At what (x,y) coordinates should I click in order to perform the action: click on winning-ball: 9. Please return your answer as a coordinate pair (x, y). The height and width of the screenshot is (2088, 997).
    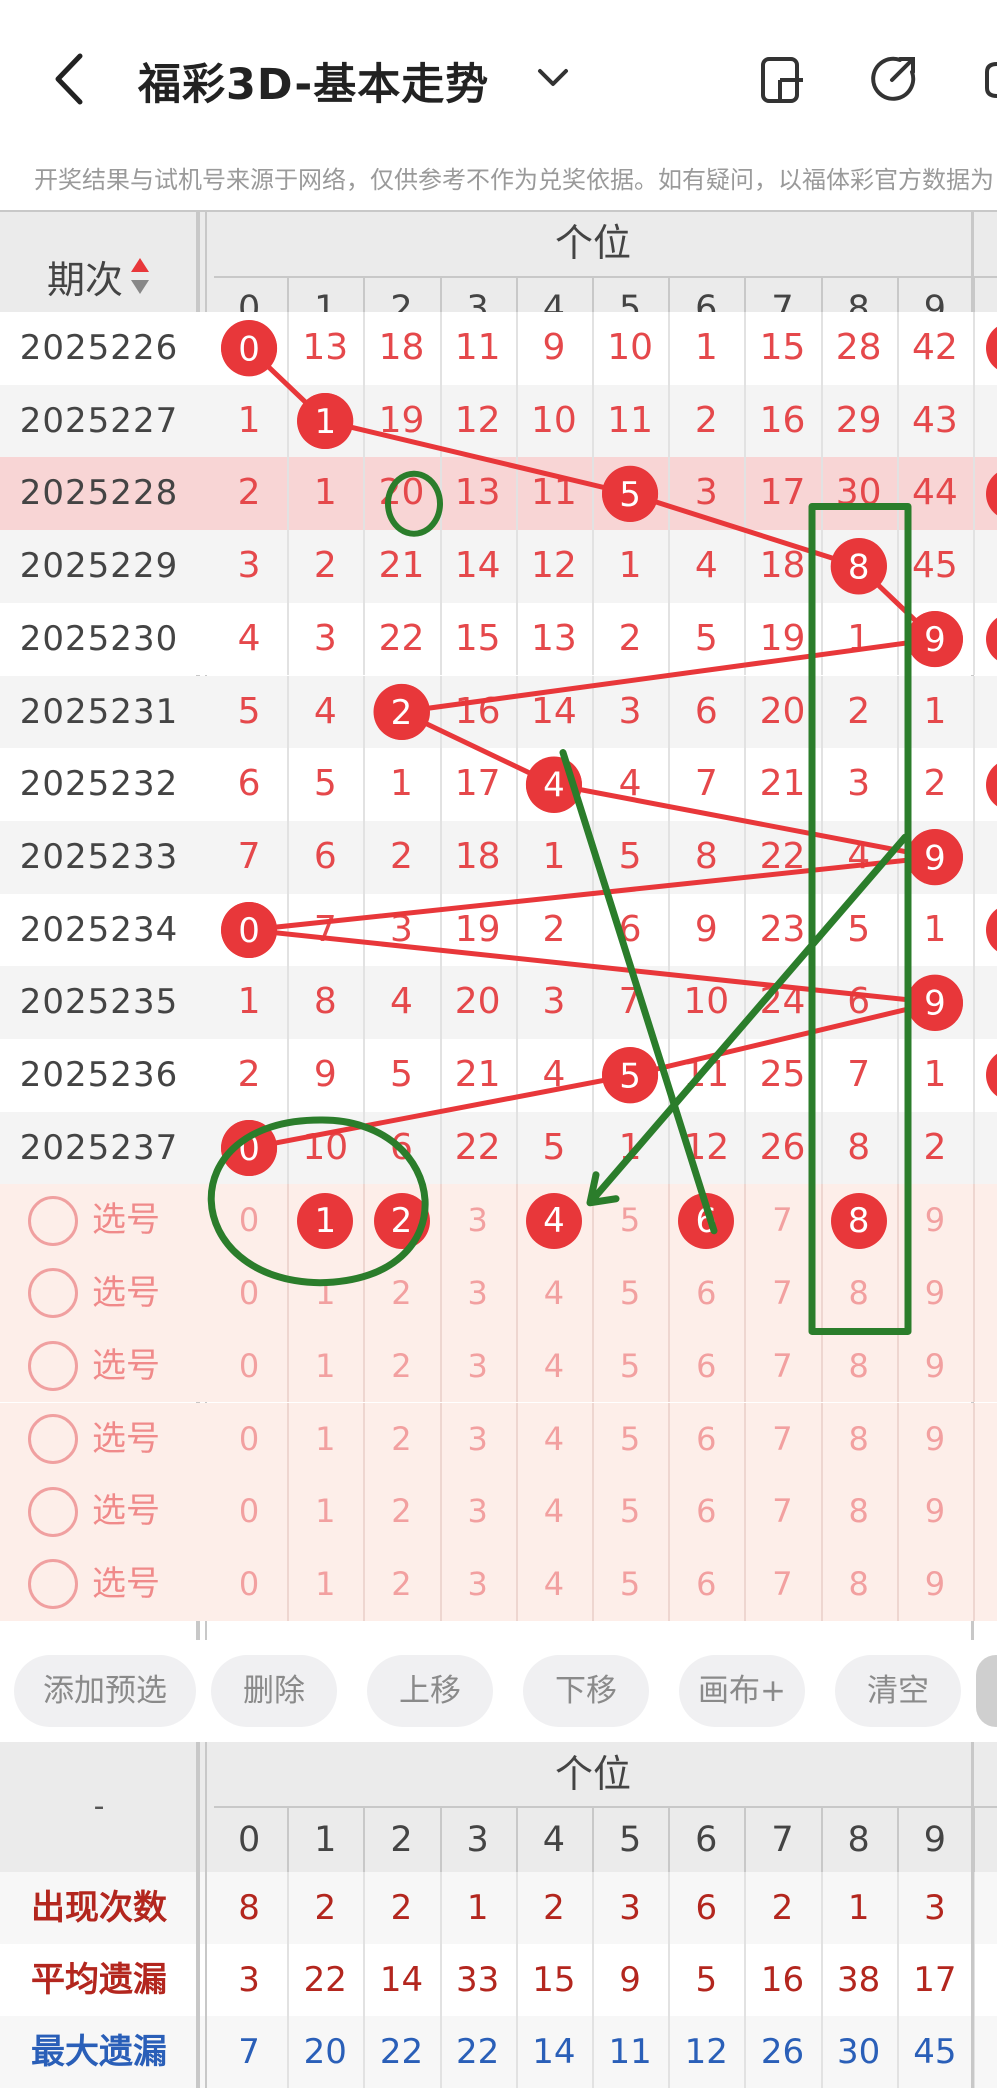
    Looking at the image, I should click on (934, 1002).